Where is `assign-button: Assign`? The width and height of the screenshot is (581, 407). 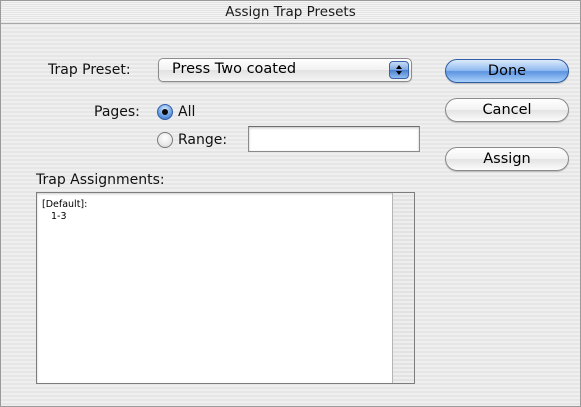
assign-button: Assign is located at coordinates (507, 159).